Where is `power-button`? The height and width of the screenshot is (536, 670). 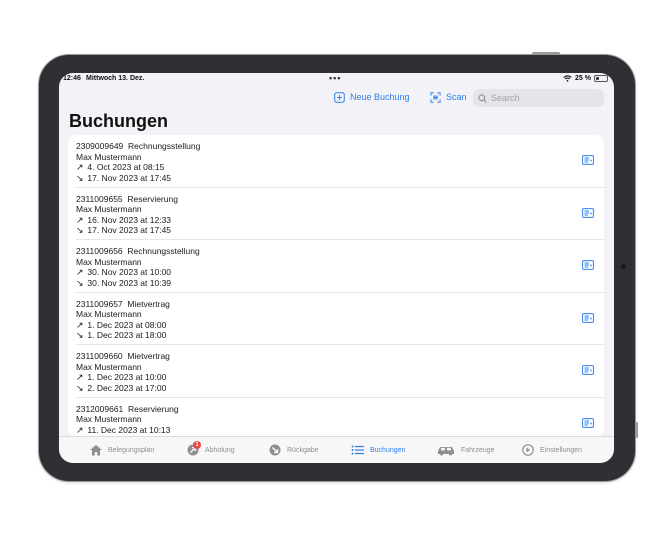 power-button is located at coordinates (546, 53).